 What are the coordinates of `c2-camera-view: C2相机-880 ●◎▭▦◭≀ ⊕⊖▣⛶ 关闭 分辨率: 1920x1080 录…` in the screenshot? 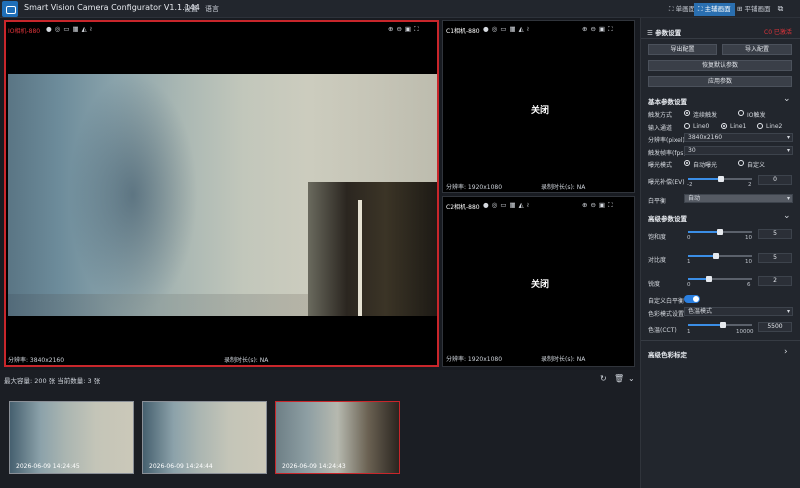 It's located at (538, 281).